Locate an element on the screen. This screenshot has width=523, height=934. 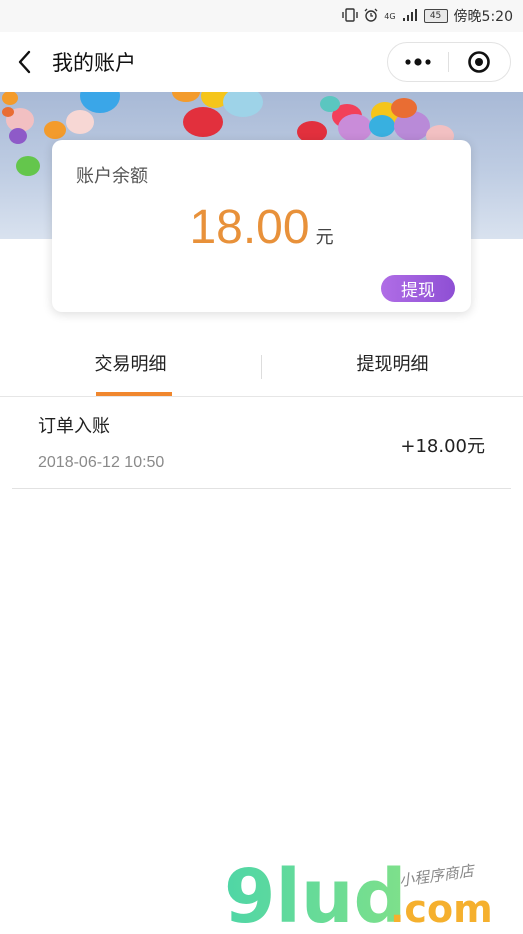
svg-text: 9lud is located at coordinates (315, 893).